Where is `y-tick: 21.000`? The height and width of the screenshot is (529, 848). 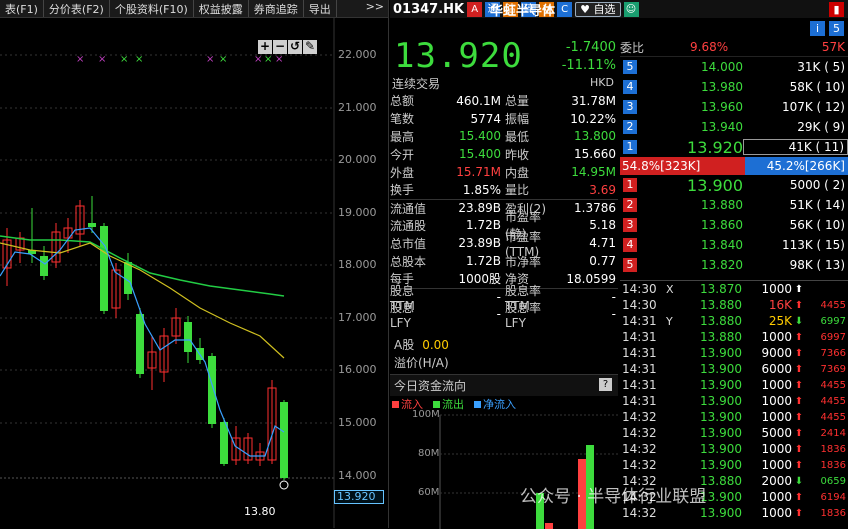 y-tick: 21.000 is located at coordinates (357, 107).